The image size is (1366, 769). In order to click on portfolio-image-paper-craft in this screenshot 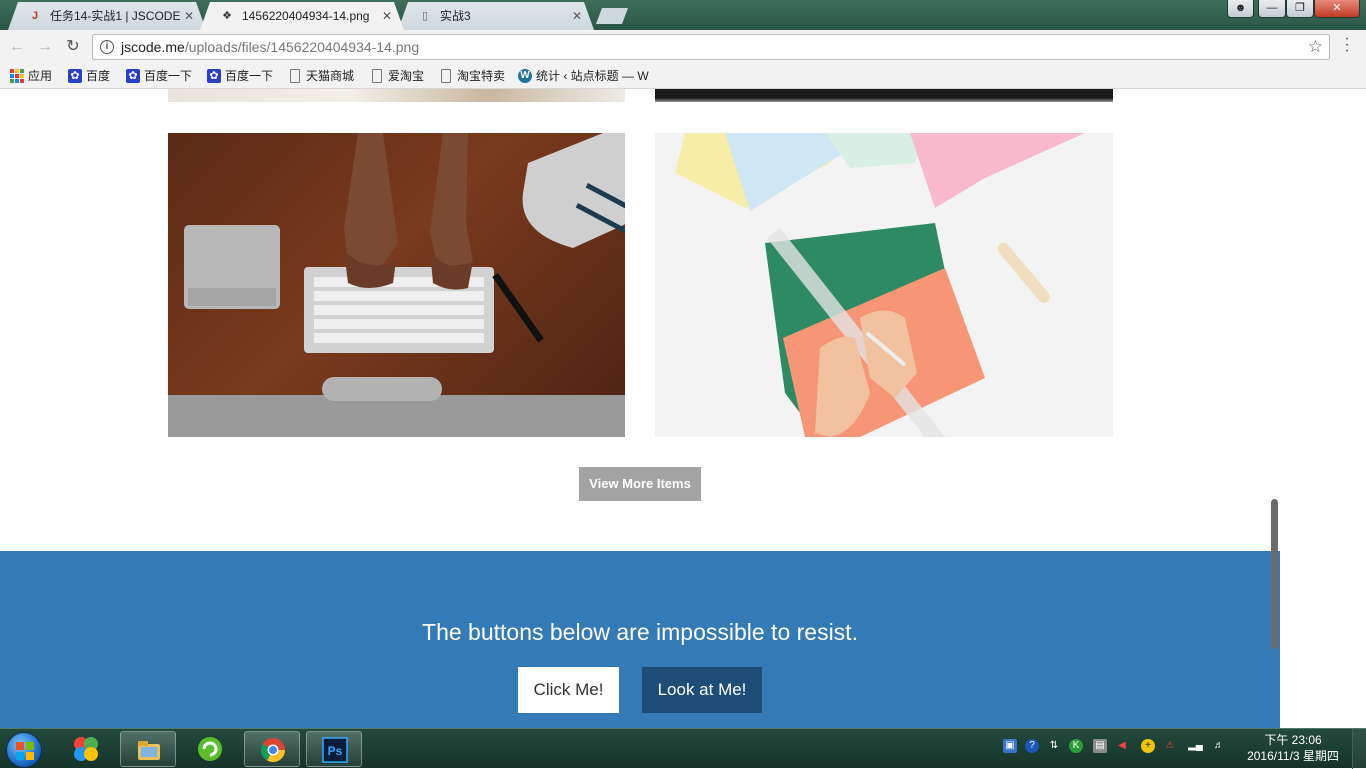, I will do `click(884, 285)`.